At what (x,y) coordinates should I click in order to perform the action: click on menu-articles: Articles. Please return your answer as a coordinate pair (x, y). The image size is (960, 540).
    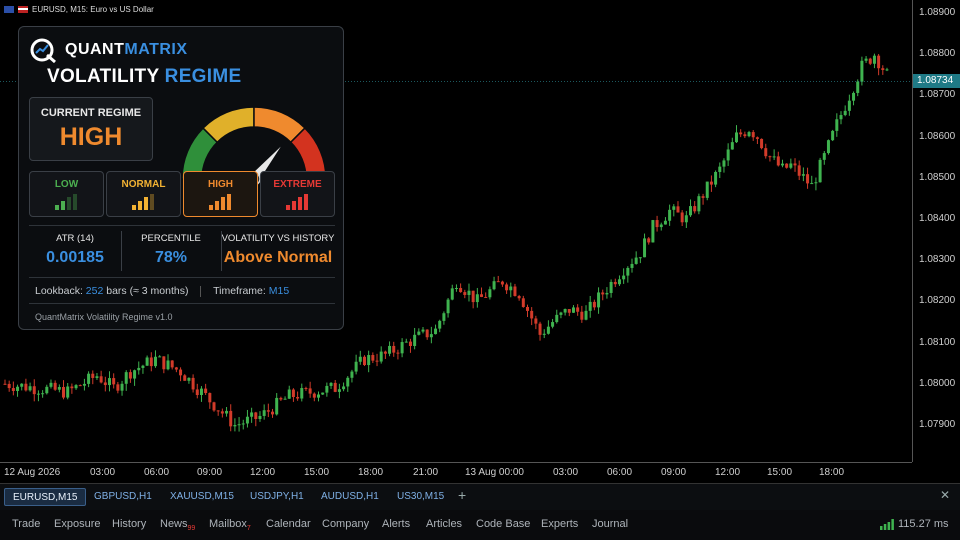
    Looking at the image, I should click on (444, 524).